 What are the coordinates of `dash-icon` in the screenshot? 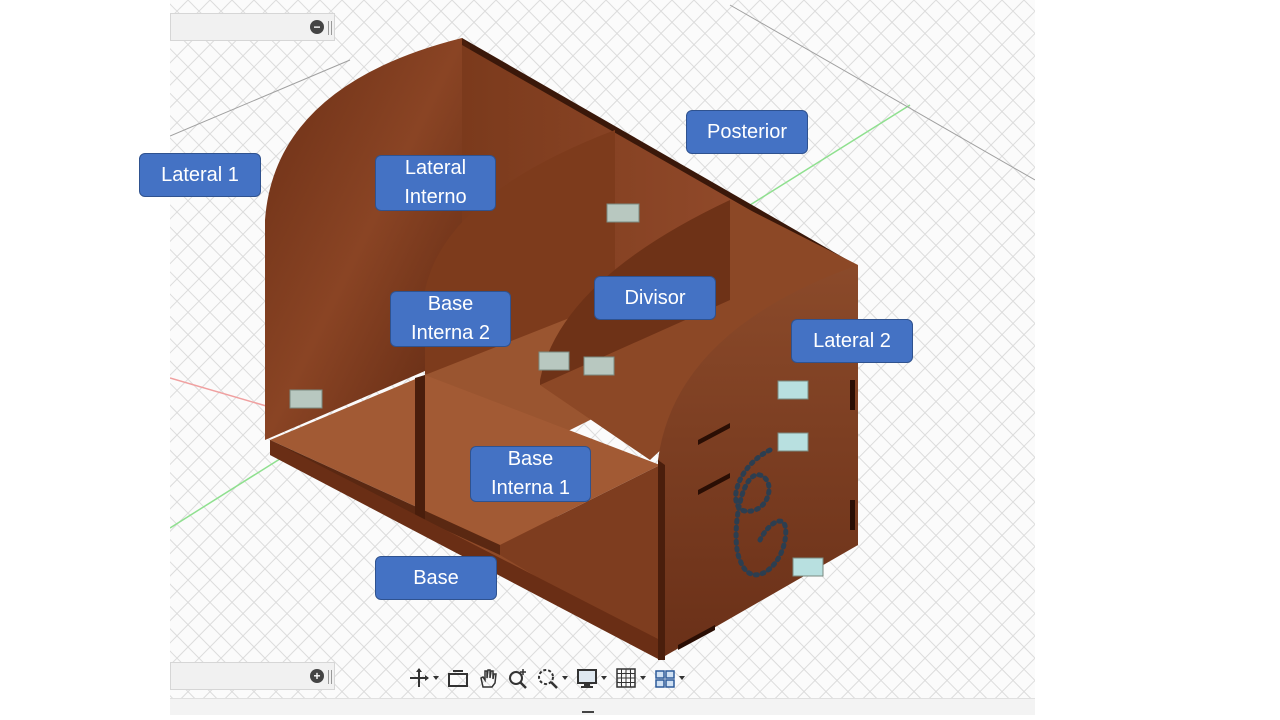 It's located at (588, 712).